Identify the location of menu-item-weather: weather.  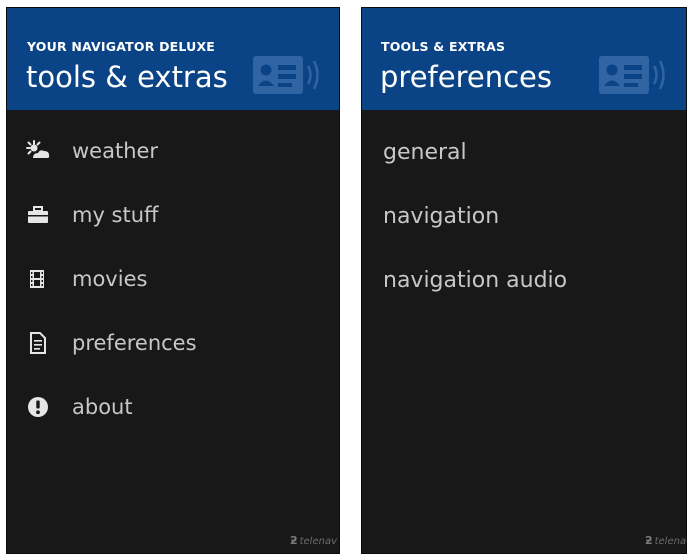
(173, 151).